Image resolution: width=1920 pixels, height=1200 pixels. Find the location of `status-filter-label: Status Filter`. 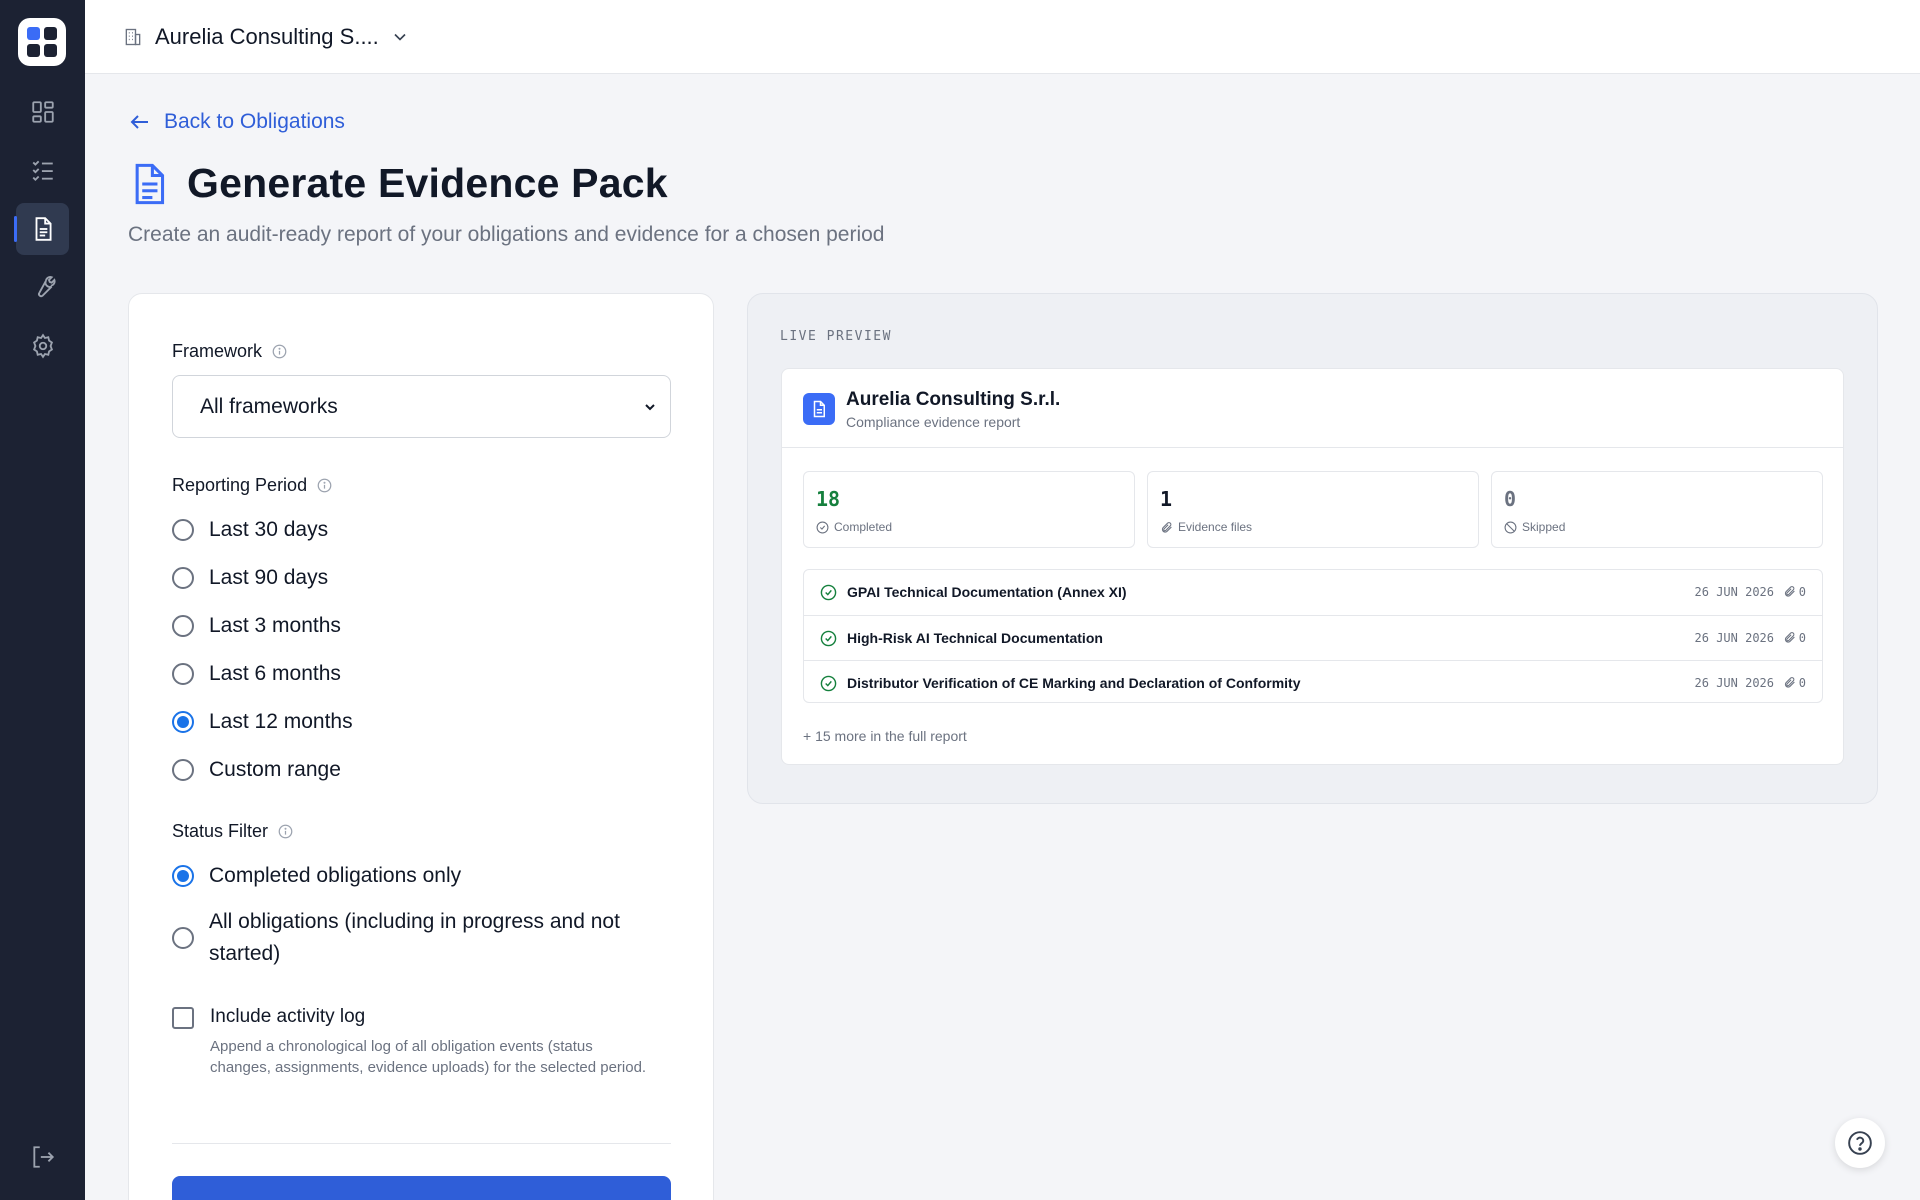

status-filter-label: Status Filter is located at coordinates (232, 831).